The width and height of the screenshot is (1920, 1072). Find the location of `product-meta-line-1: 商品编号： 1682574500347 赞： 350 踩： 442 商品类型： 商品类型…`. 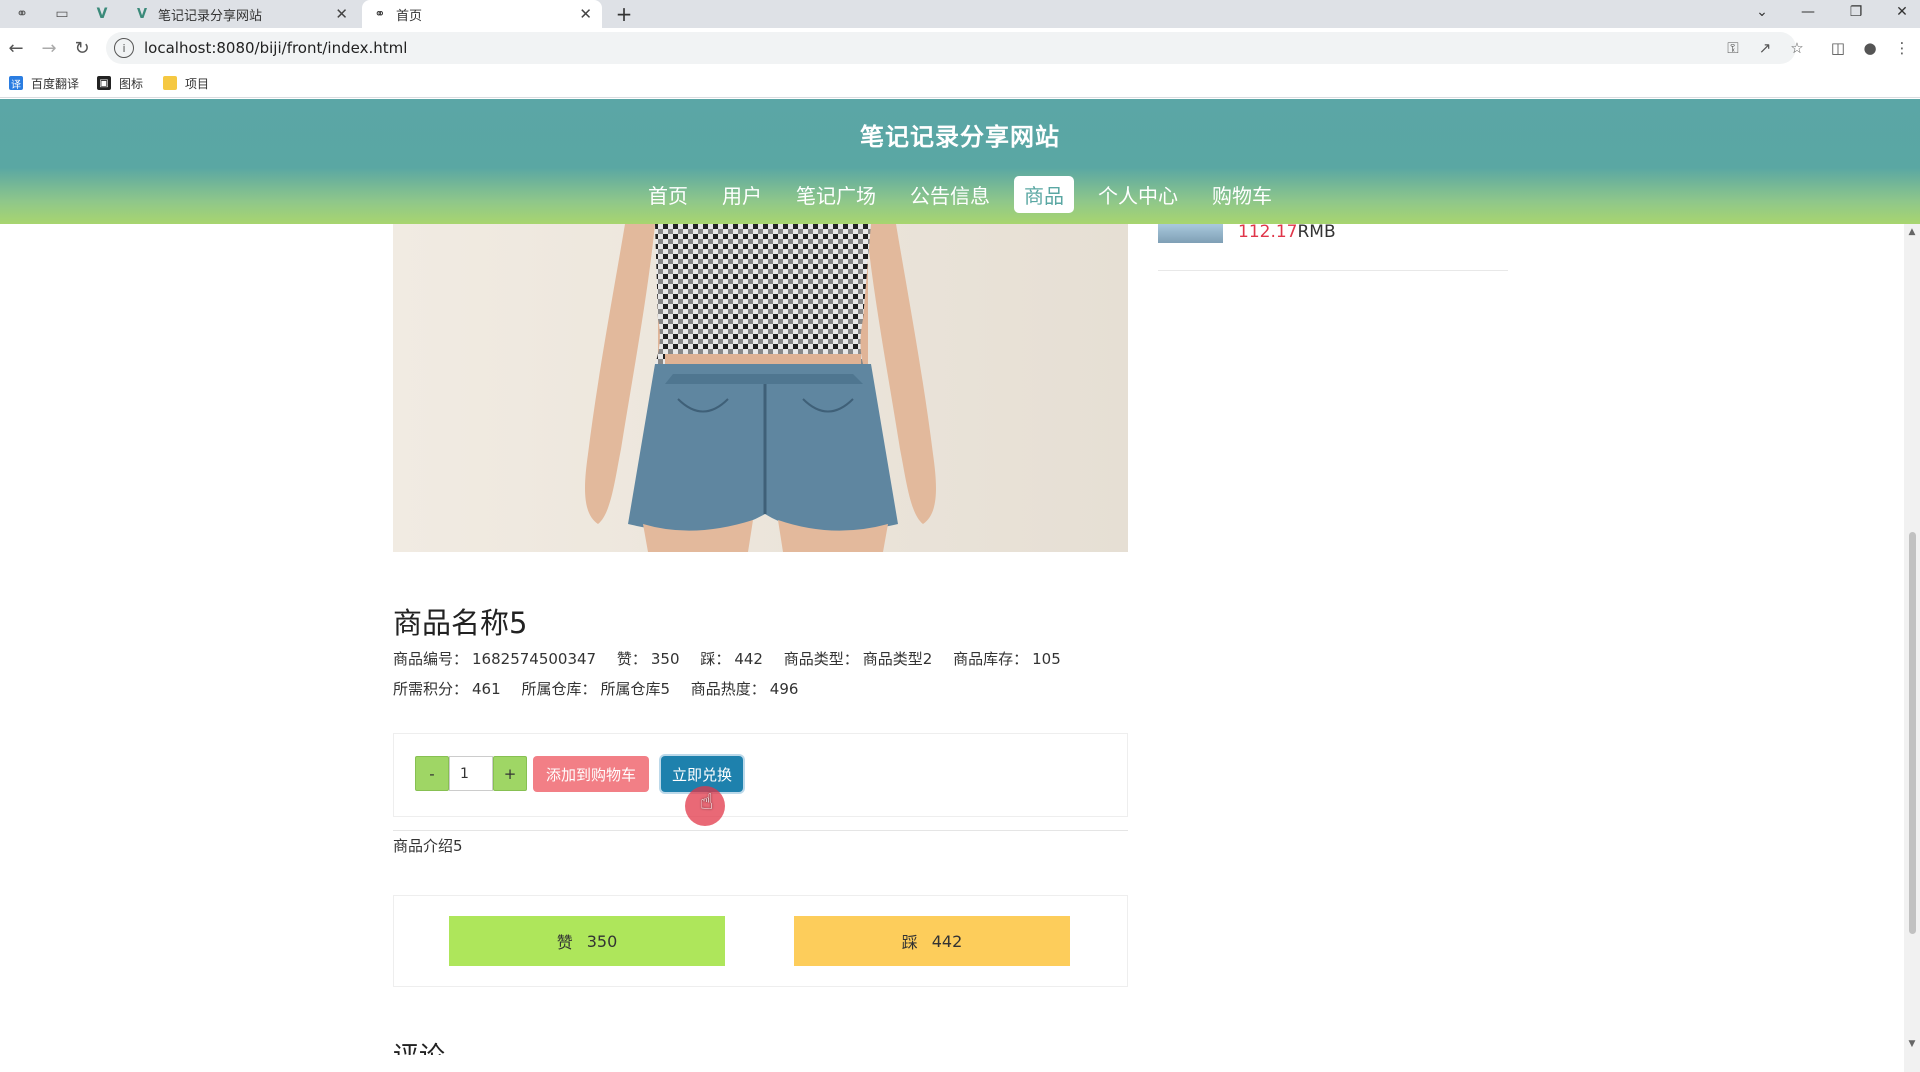

product-meta-line-1: 商品编号： 1682574500347 赞： 350 踩： 442 商品类型： 商品类型… is located at coordinates (735, 658).